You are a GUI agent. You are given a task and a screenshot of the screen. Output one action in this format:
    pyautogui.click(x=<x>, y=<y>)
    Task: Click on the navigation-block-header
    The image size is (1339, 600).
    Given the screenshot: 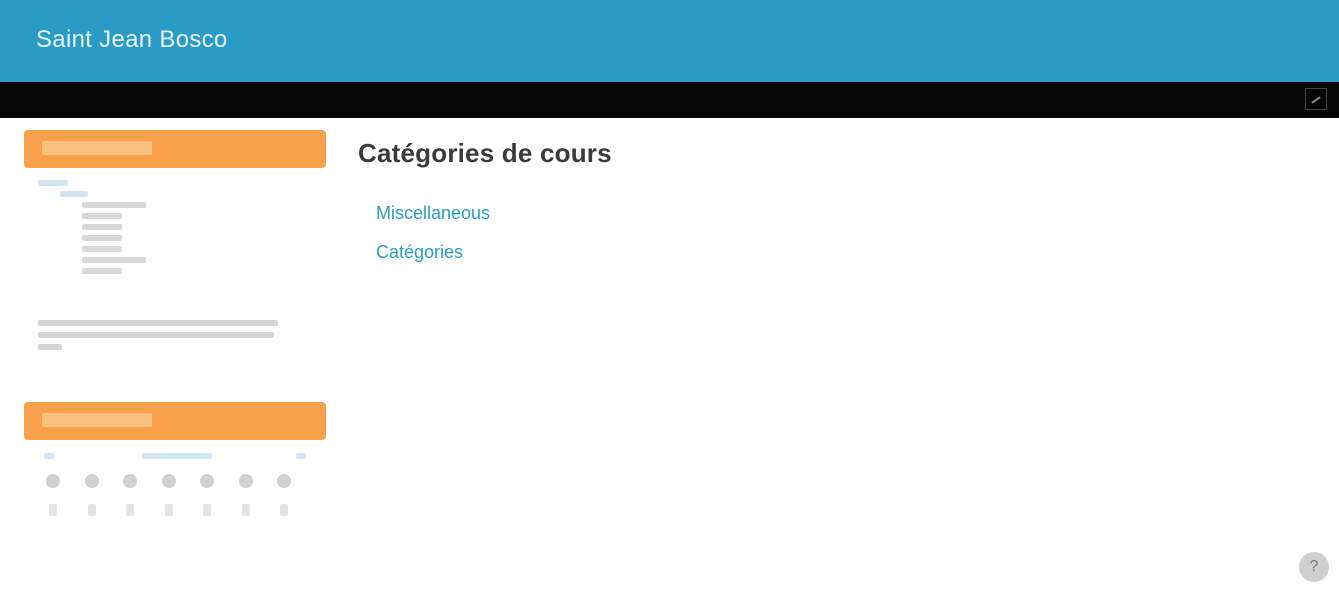 What is the action you would take?
    pyautogui.click(x=175, y=149)
    